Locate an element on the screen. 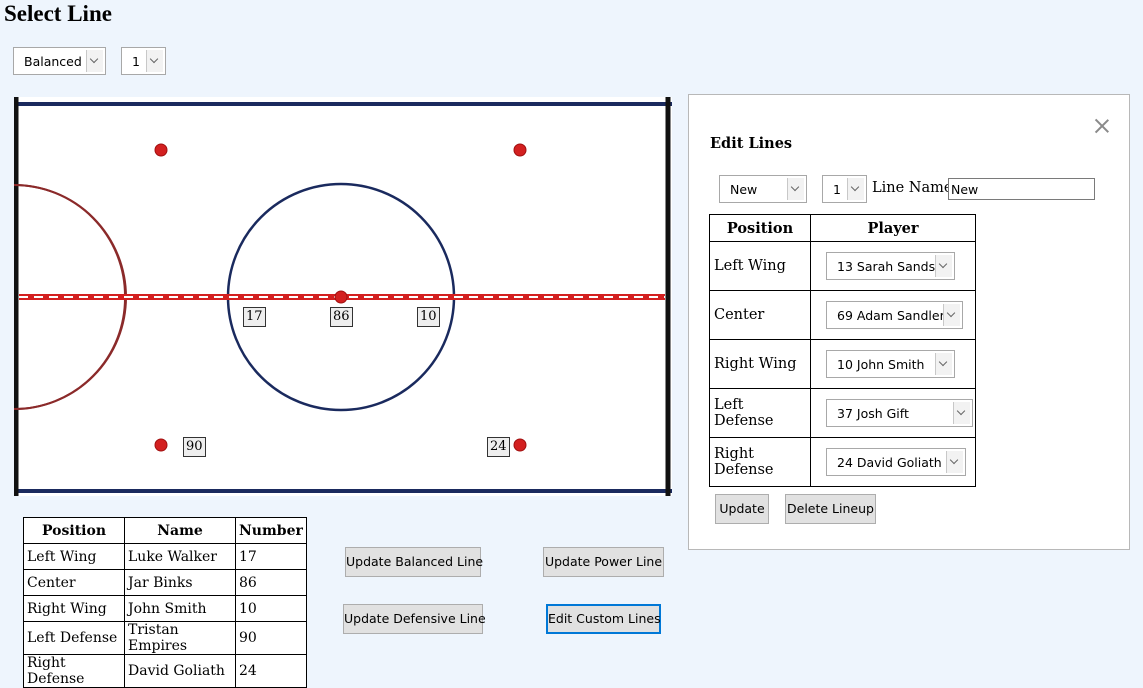  update-button: Update is located at coordinates (742, 509).